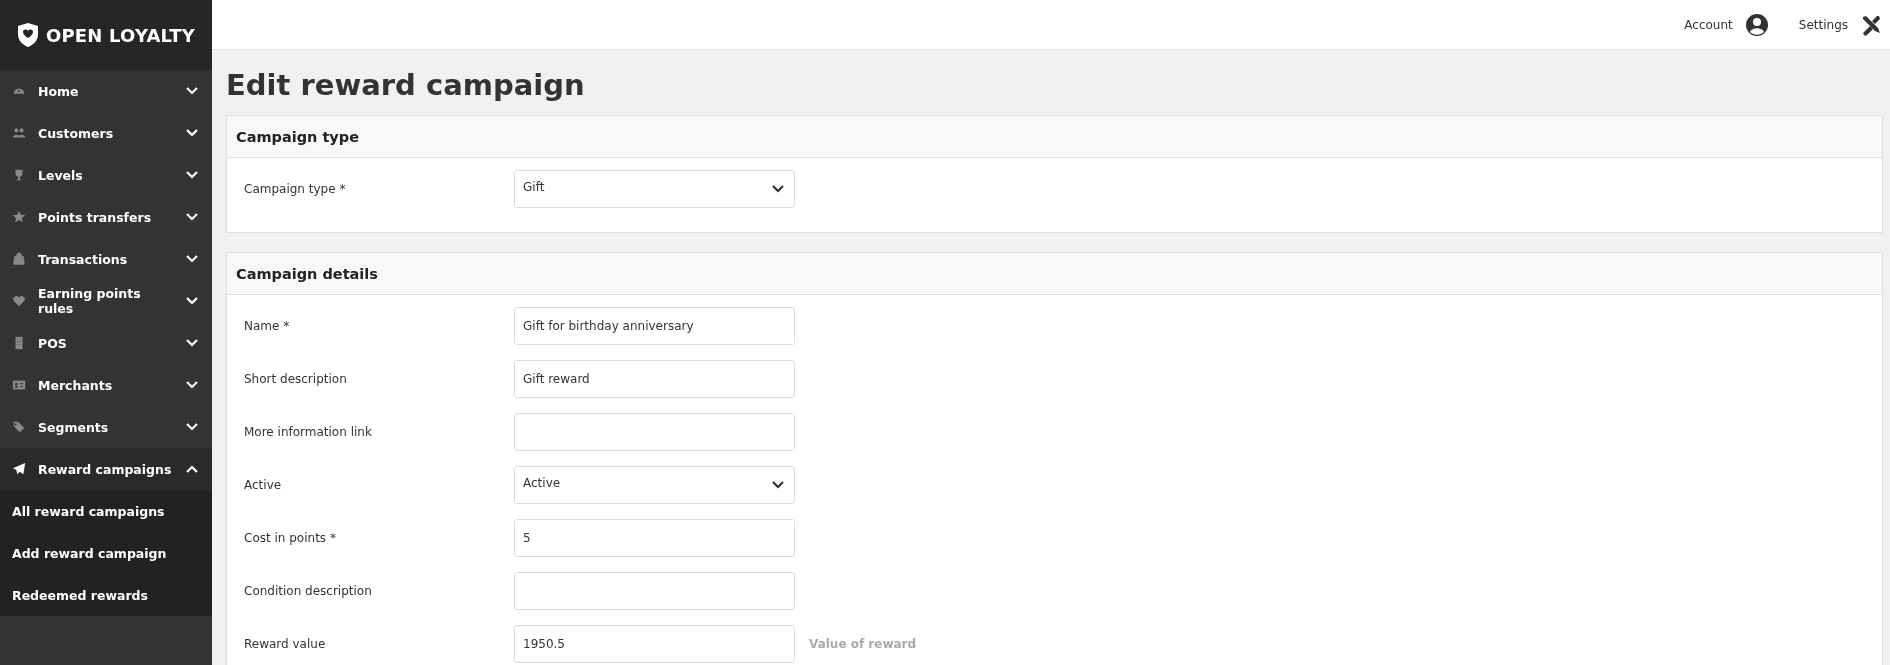 This screenshot has height=665, width=1890. Describe the element at coordinates (290, 538) in the screenshot. I see `field-label: Cost in points *` at that location.